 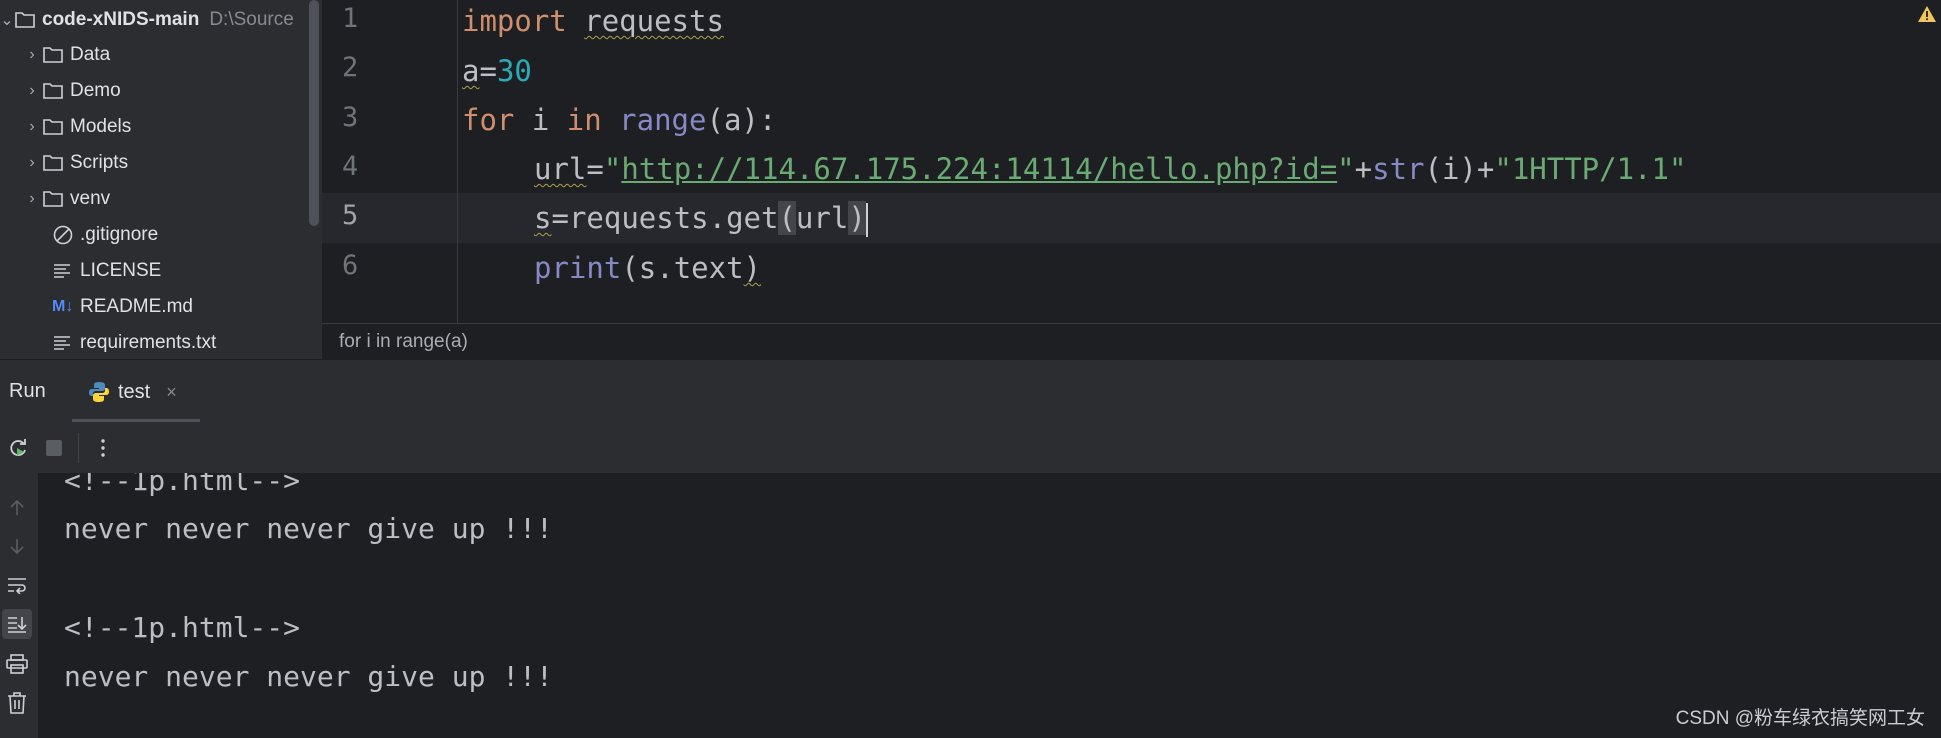 What do you see at coordinates (17, 585) in the screenshot?
I see `soft-wrap-icon` at bounding box center [17, 585].